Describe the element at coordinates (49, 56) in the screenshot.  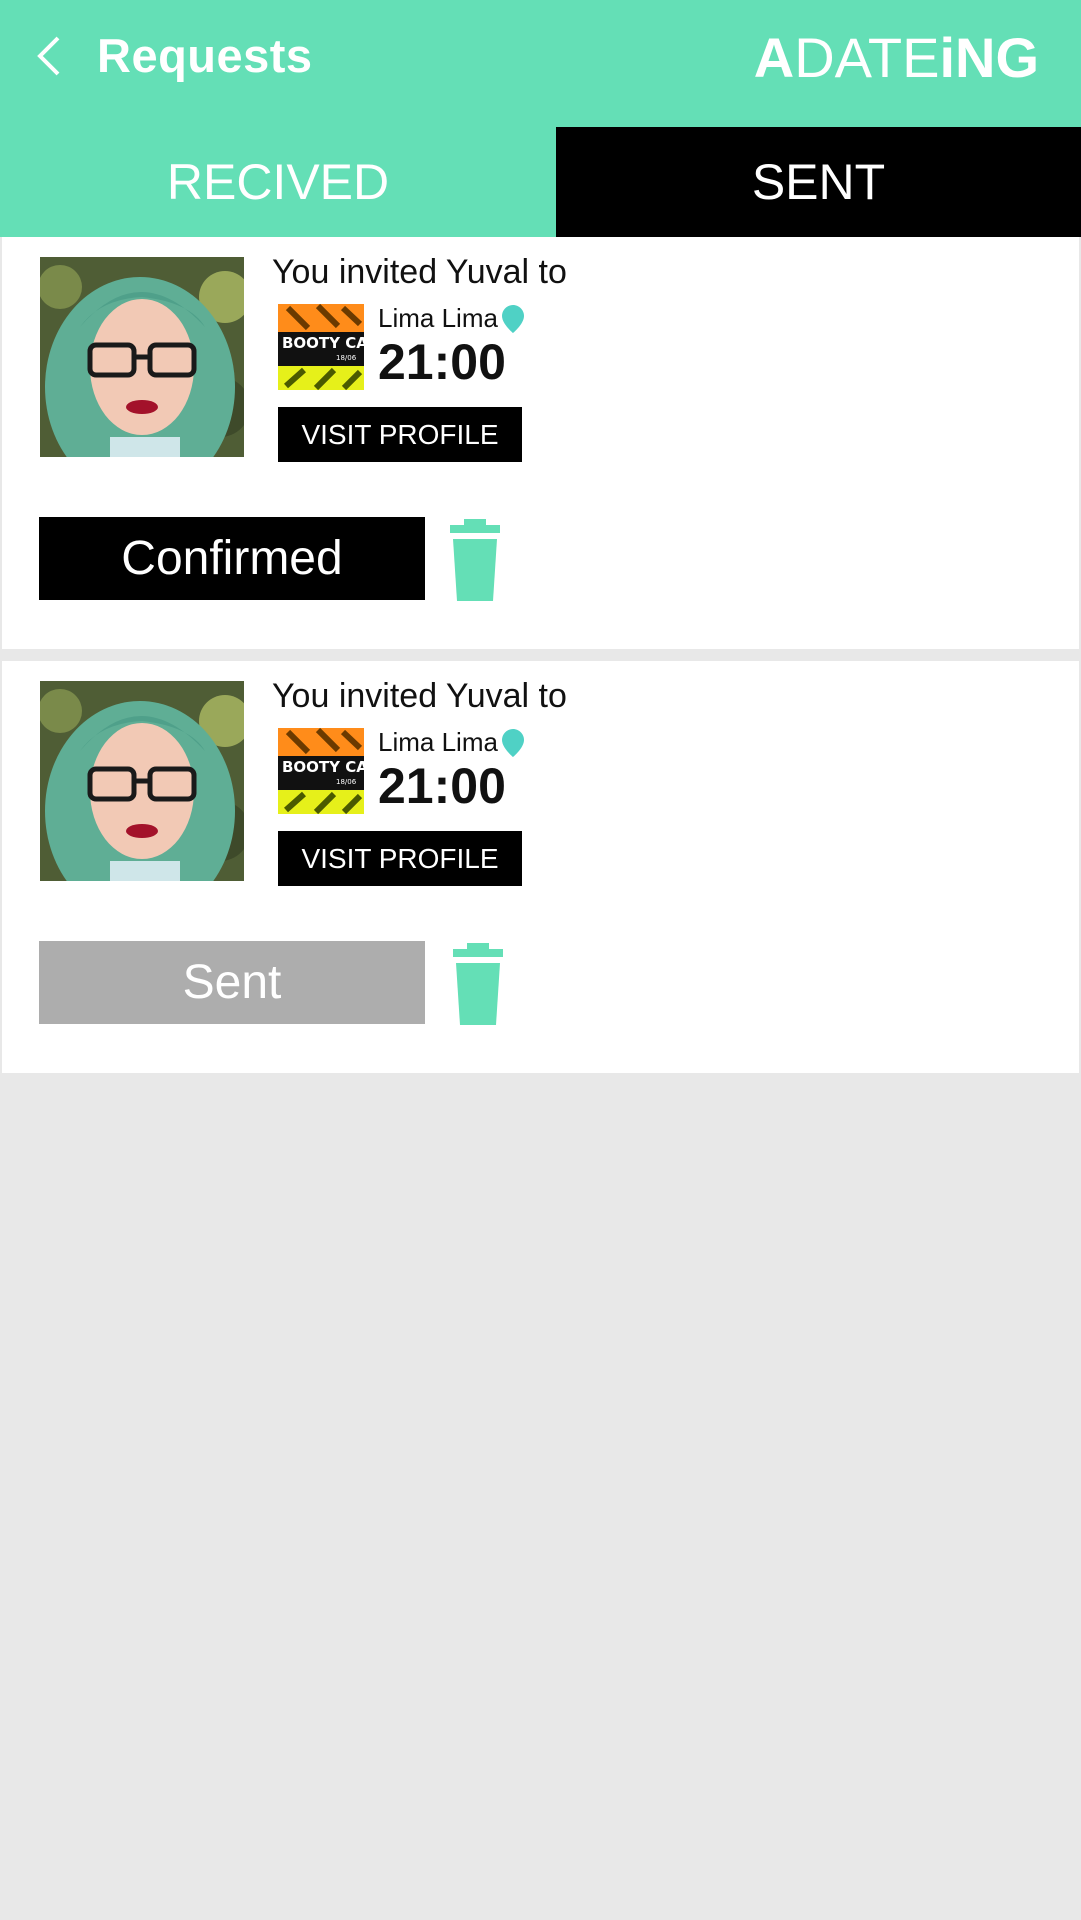
I see `back-arrow-icon` at that location.